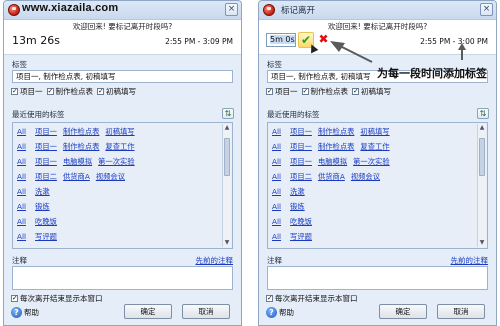 The width and height of the screenshot is (500, 326). Describe the element at coordinates (36, 40) in the screenshot. I see `duration-display: 13m 26s` at that location.